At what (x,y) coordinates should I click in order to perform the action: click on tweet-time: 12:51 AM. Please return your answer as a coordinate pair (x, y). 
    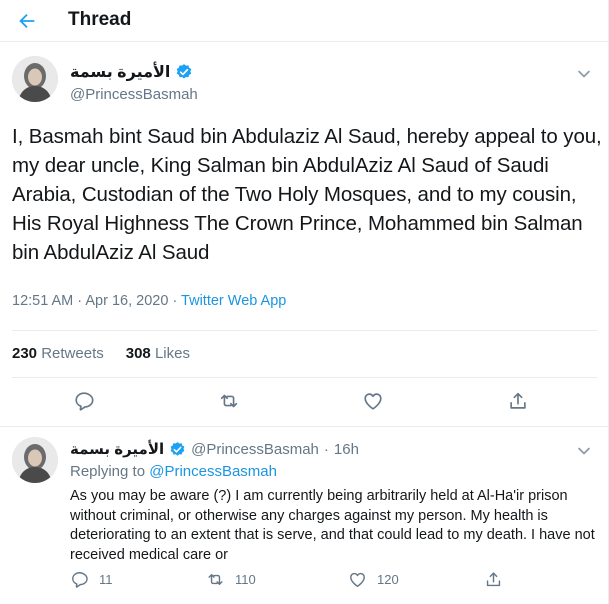
    Looking at the image, I should click on (42, 301).